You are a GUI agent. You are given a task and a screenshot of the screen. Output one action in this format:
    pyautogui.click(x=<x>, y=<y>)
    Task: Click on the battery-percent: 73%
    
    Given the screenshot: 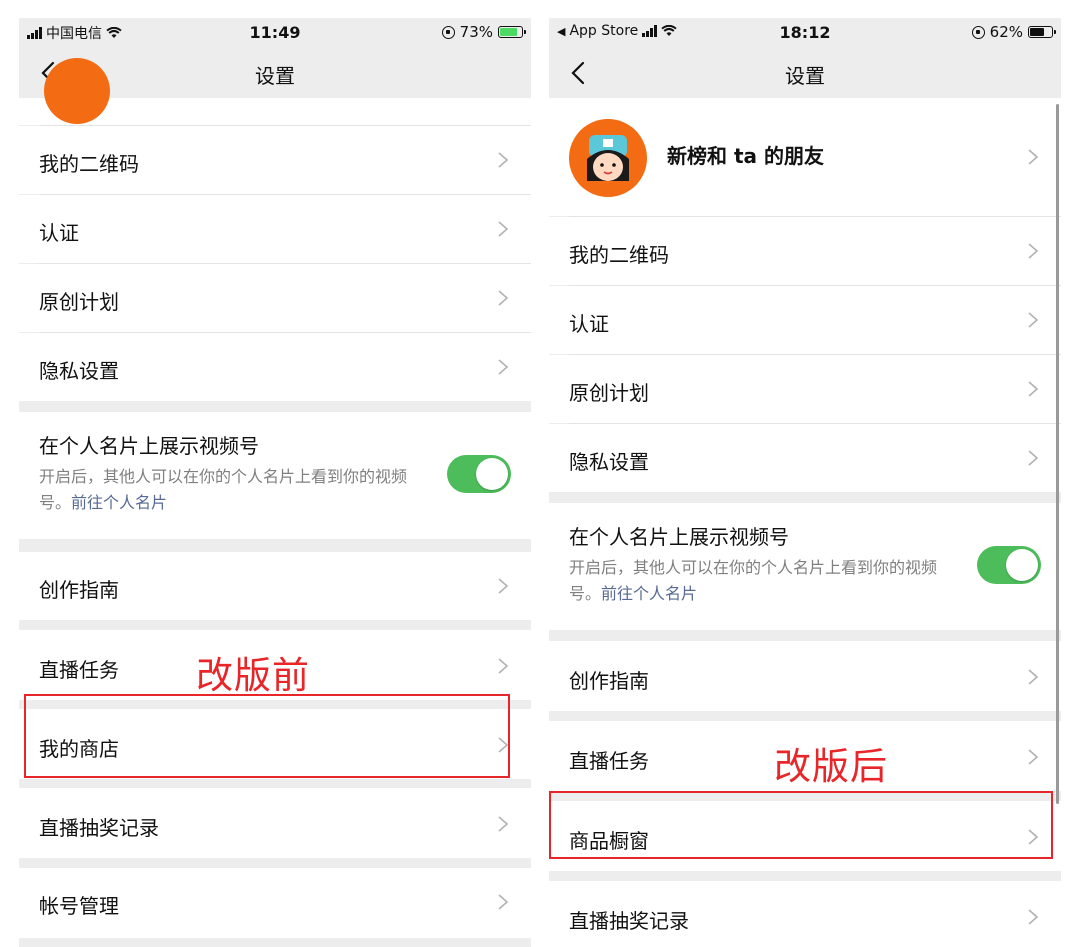 What is the action you would take?
    pyautogui.click(x=476, y=32)
    